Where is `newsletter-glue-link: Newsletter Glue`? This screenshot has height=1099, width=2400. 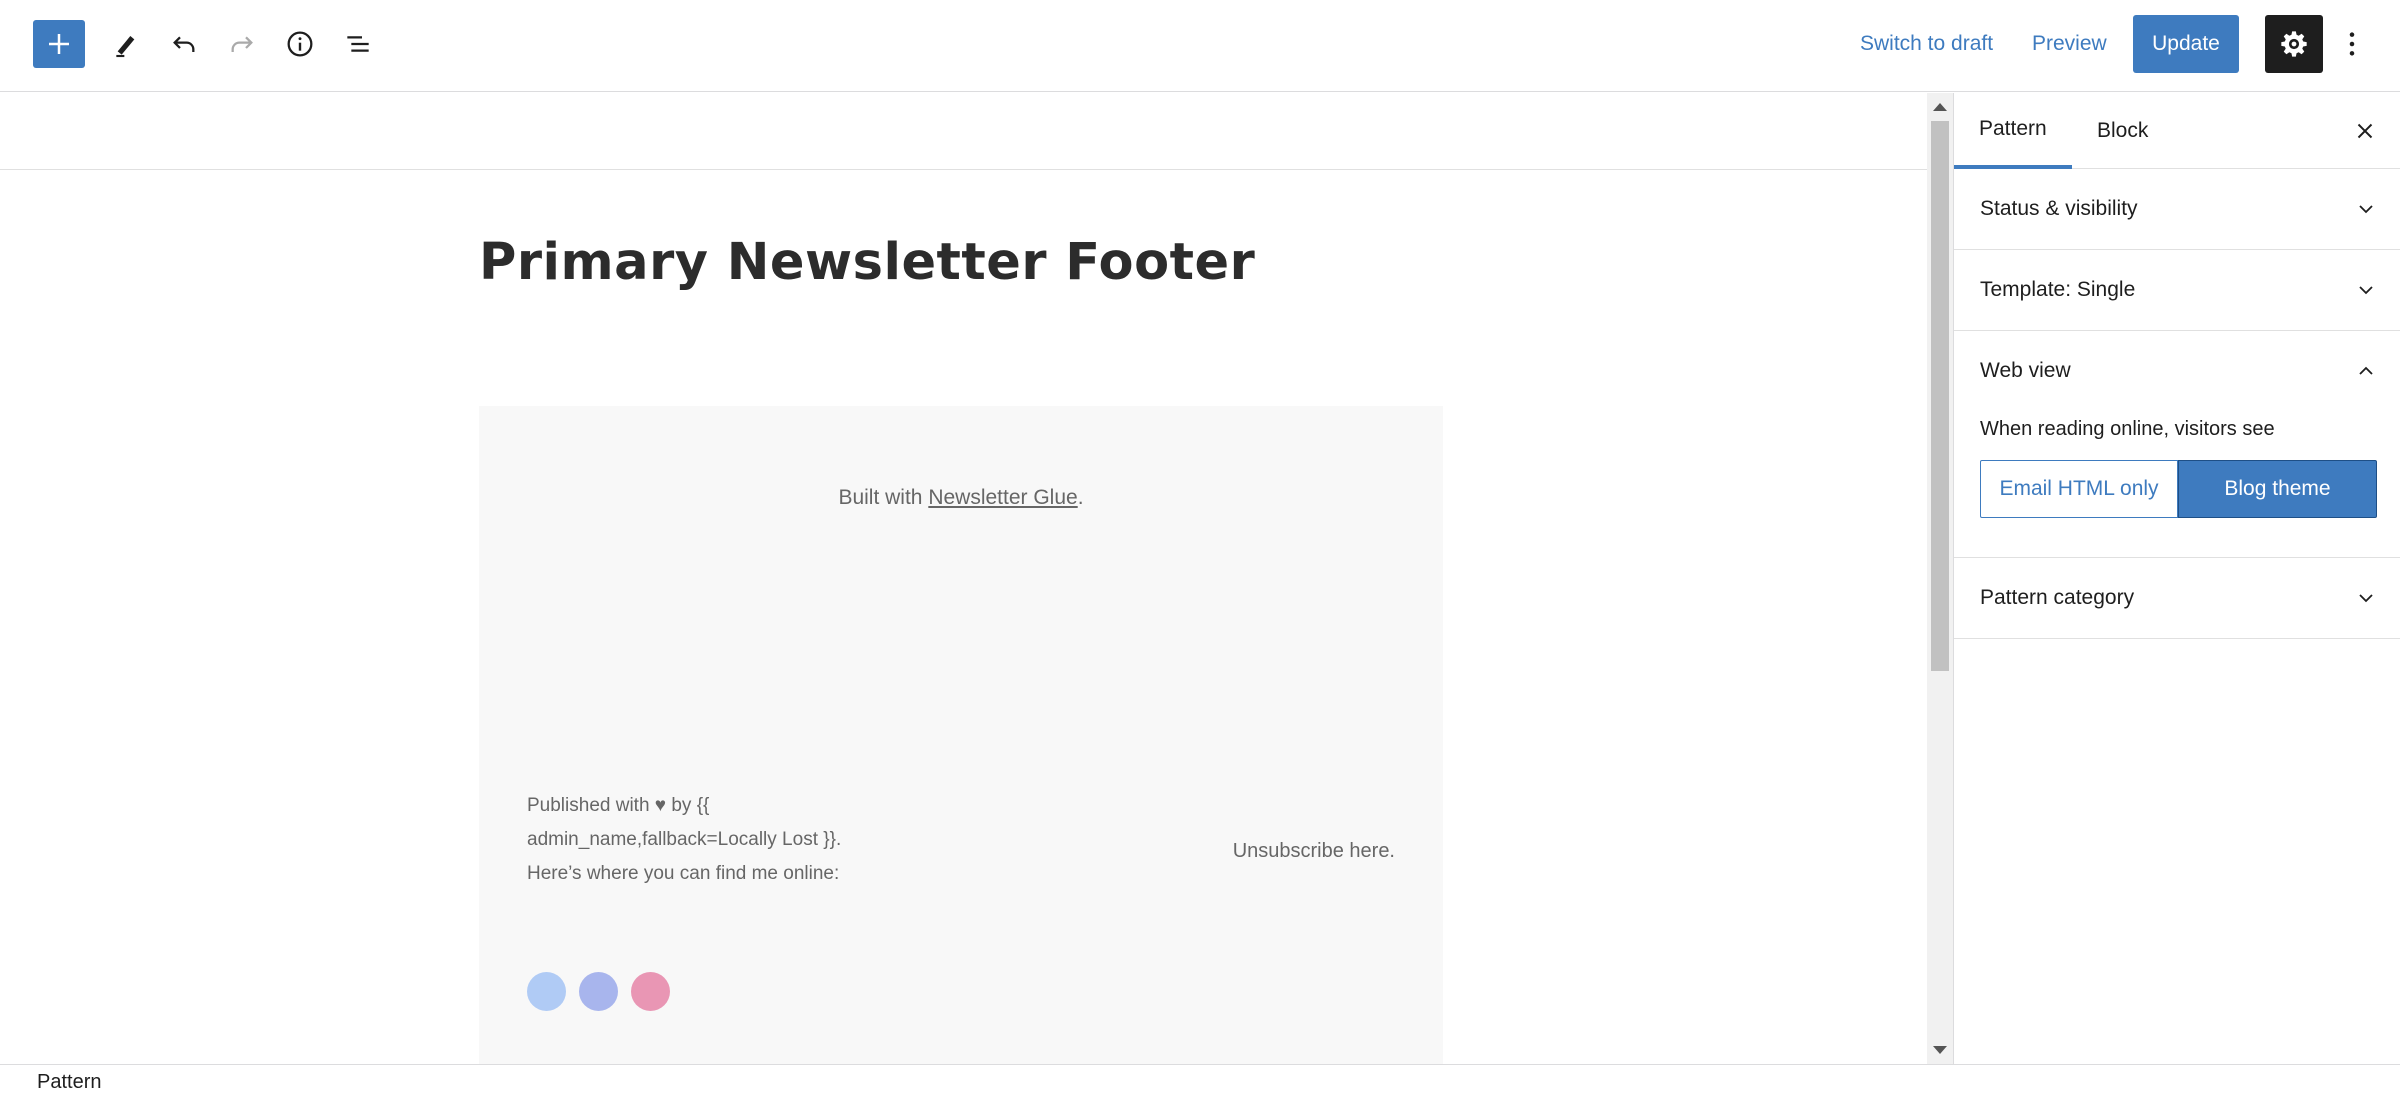
newsletter-glue-link: Newsletter Glue is located at coordinates (1002, 497).